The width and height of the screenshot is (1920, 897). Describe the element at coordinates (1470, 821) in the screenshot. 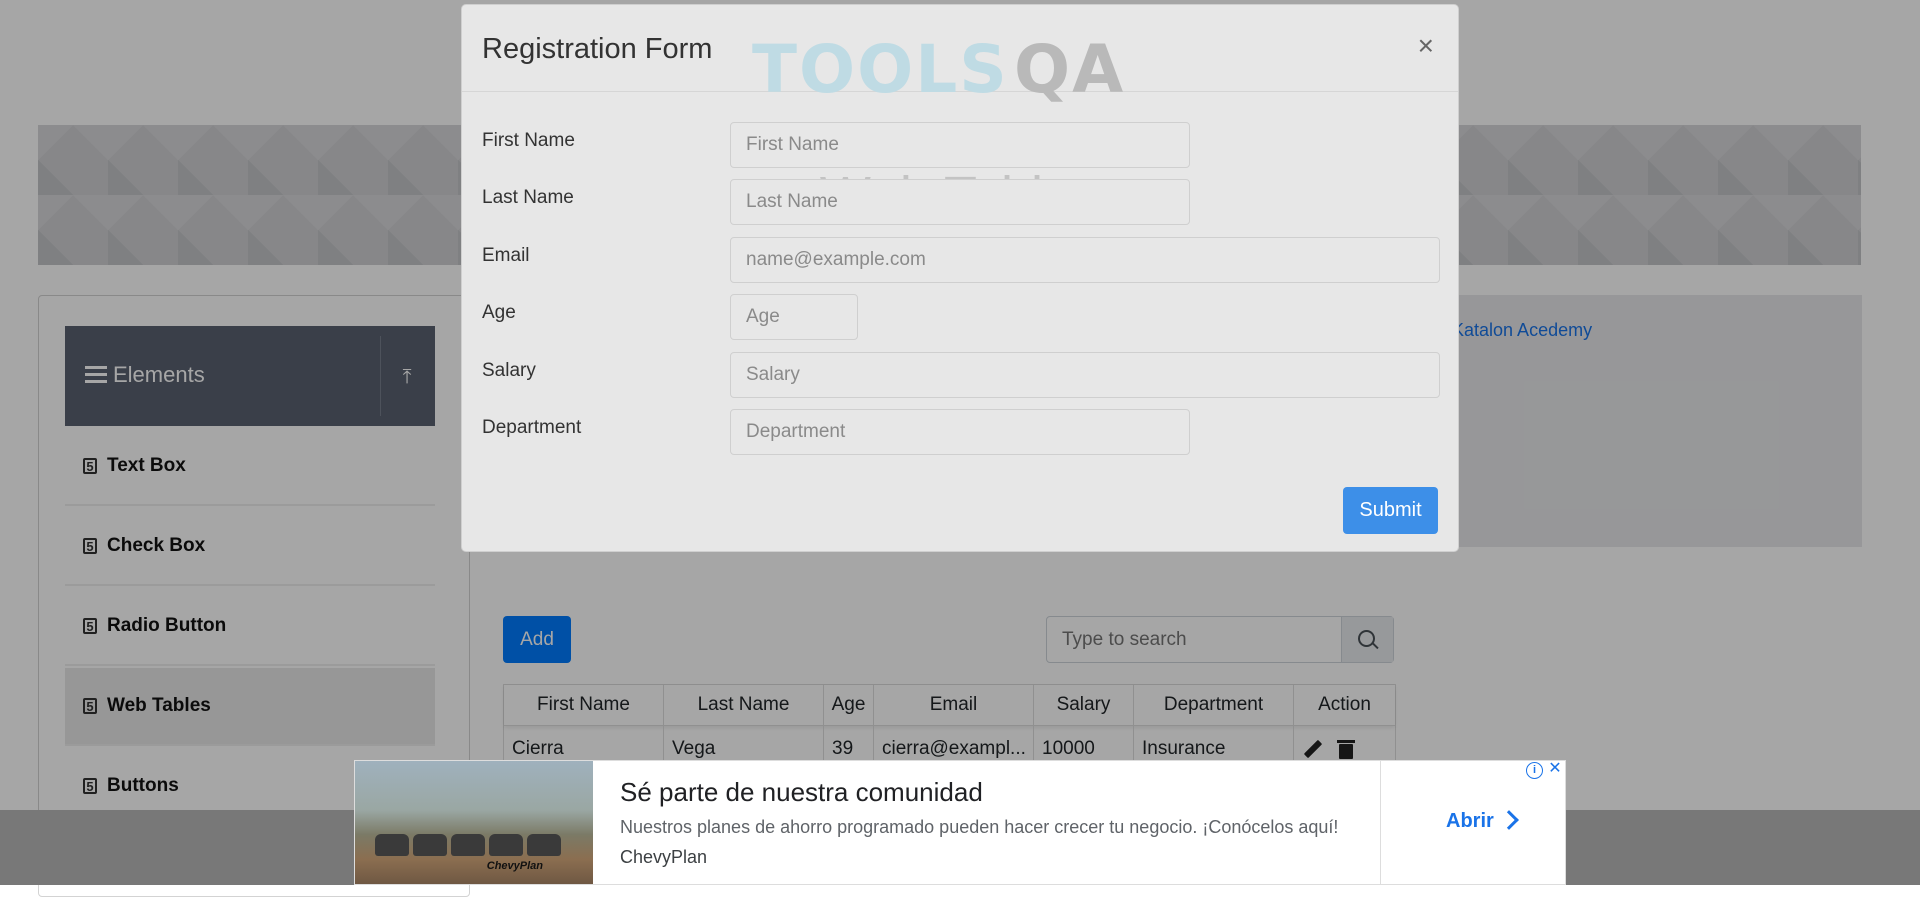

I see `ad-open-label: Abrir` at that location.